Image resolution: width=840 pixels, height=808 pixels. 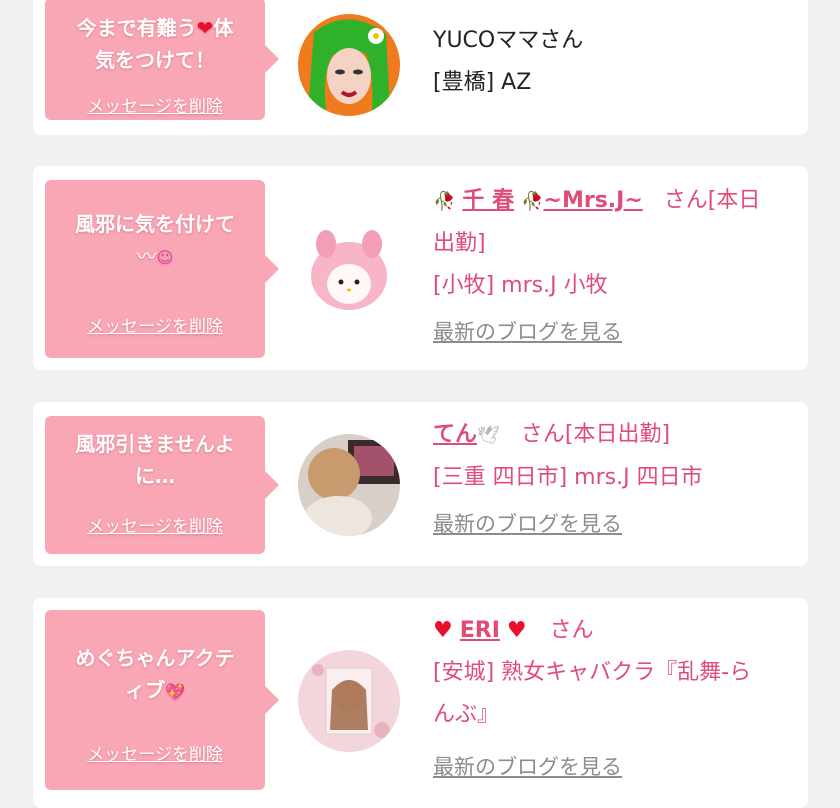 I want to click on message-bubble: 今まで有難う❤体 気をつけて！ メッセージを削除, so click(x=162, y=60).